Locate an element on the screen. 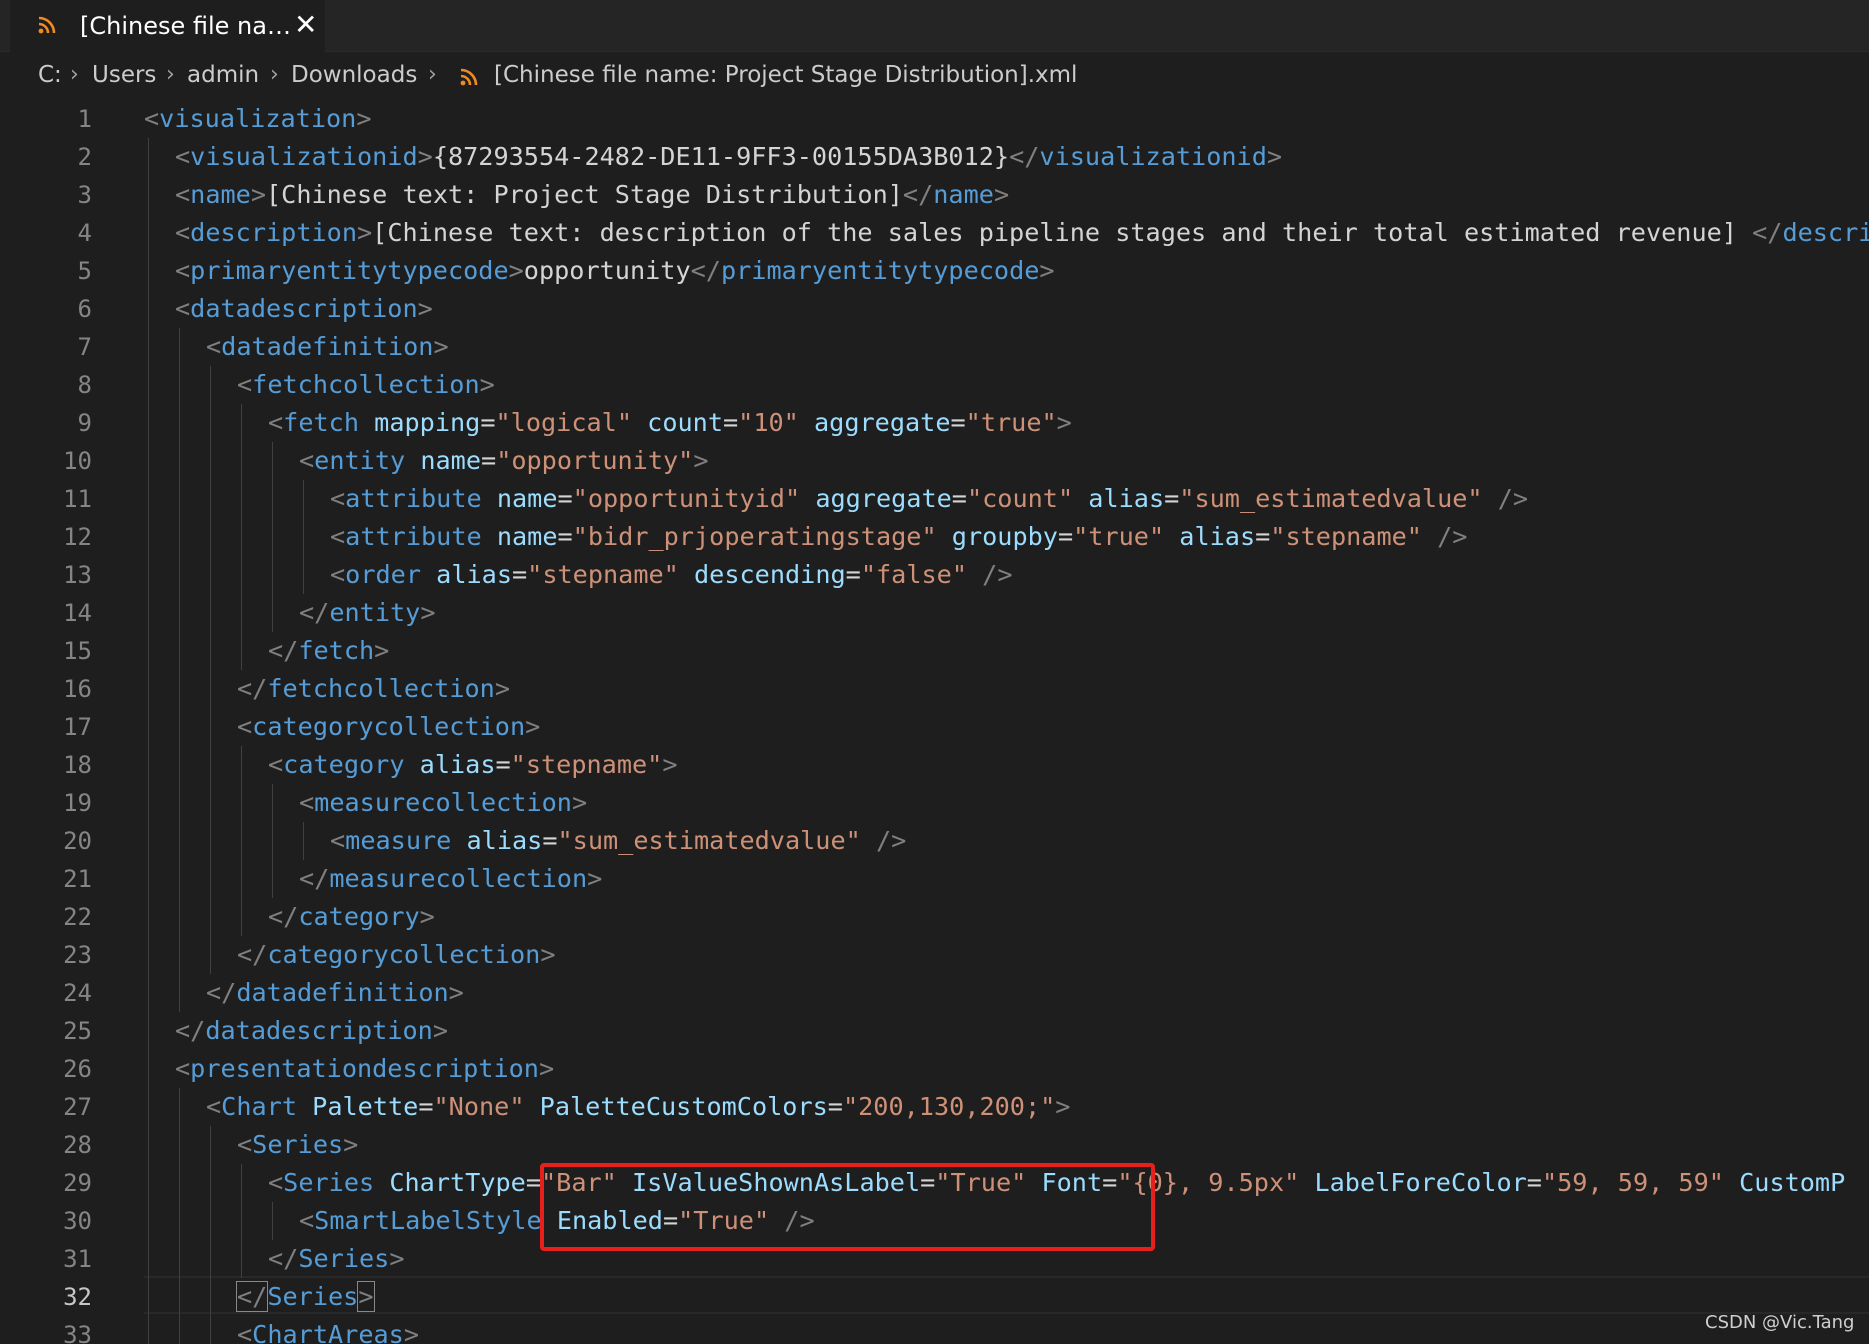 Image resolution: width=1869 pixels, height=1344 pixels. code-line: 8 <fetchcollection> is located at coordinates (934, 385).